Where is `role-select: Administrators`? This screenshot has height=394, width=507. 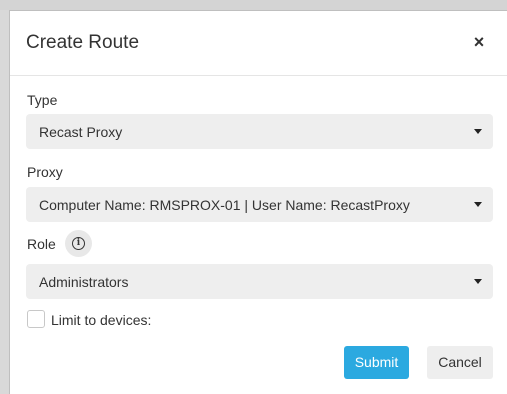 role-select: Administrators is located at coordinates (259, 281).